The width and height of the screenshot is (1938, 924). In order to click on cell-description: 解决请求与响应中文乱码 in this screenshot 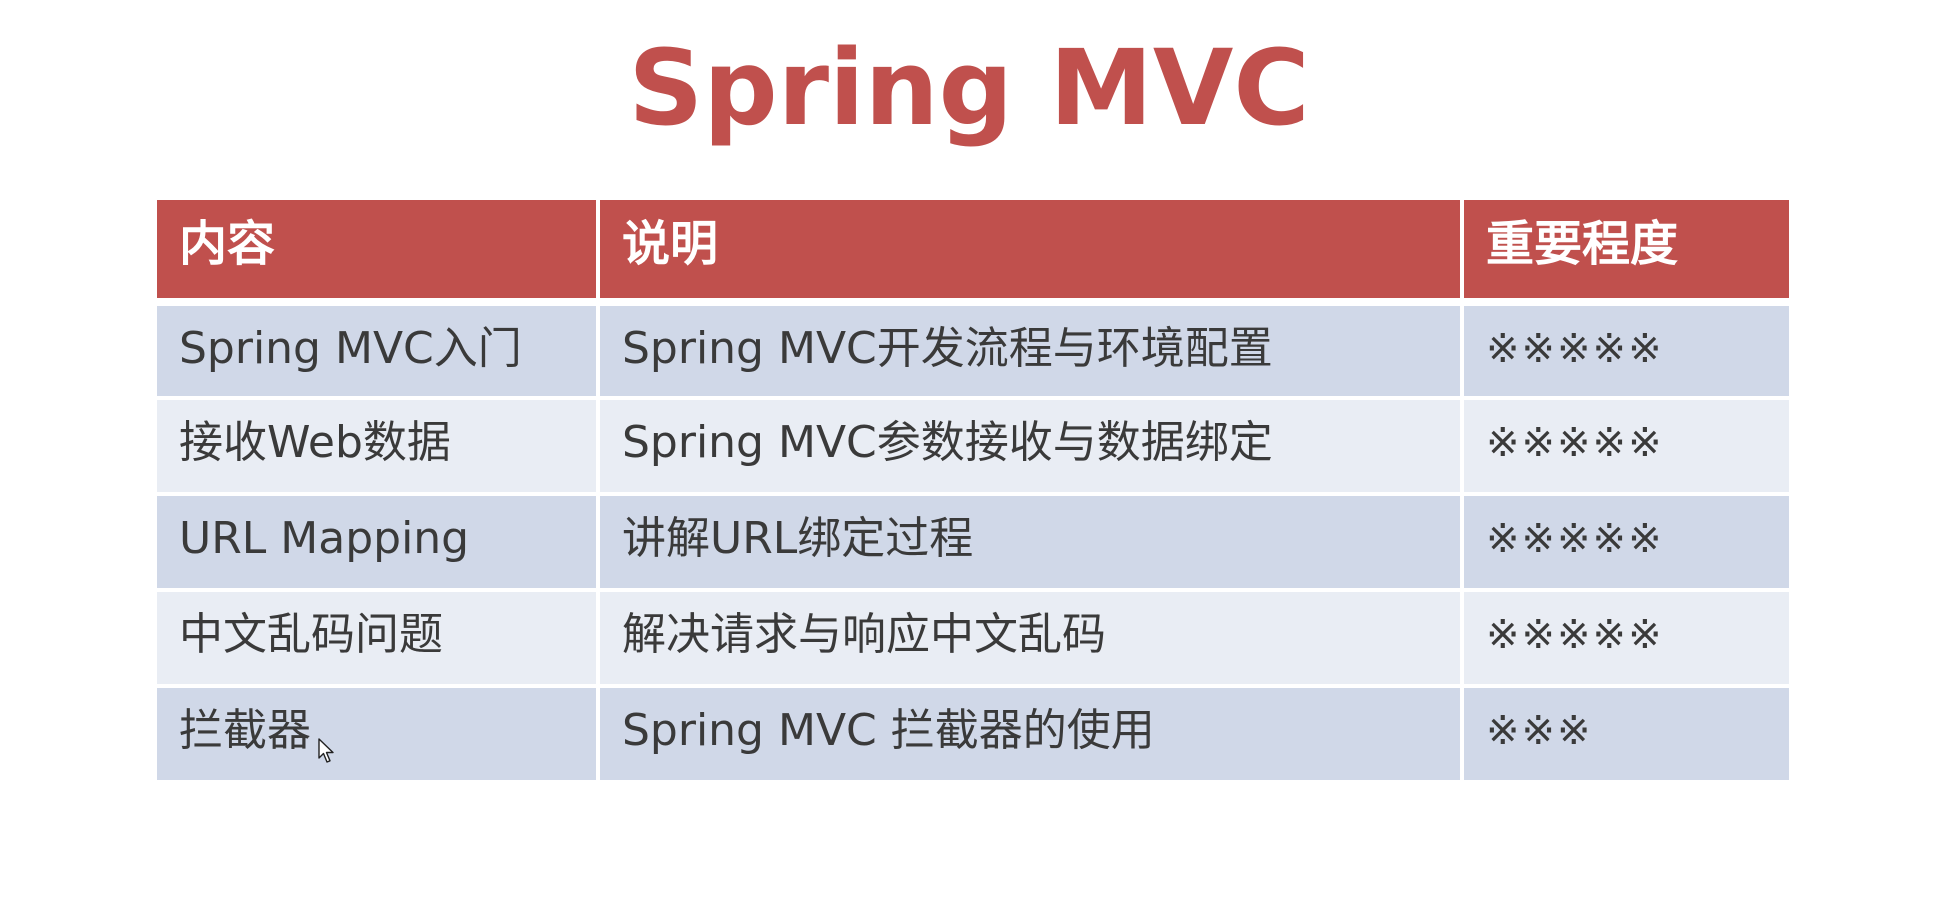, I will do `click(1031, 639)`.